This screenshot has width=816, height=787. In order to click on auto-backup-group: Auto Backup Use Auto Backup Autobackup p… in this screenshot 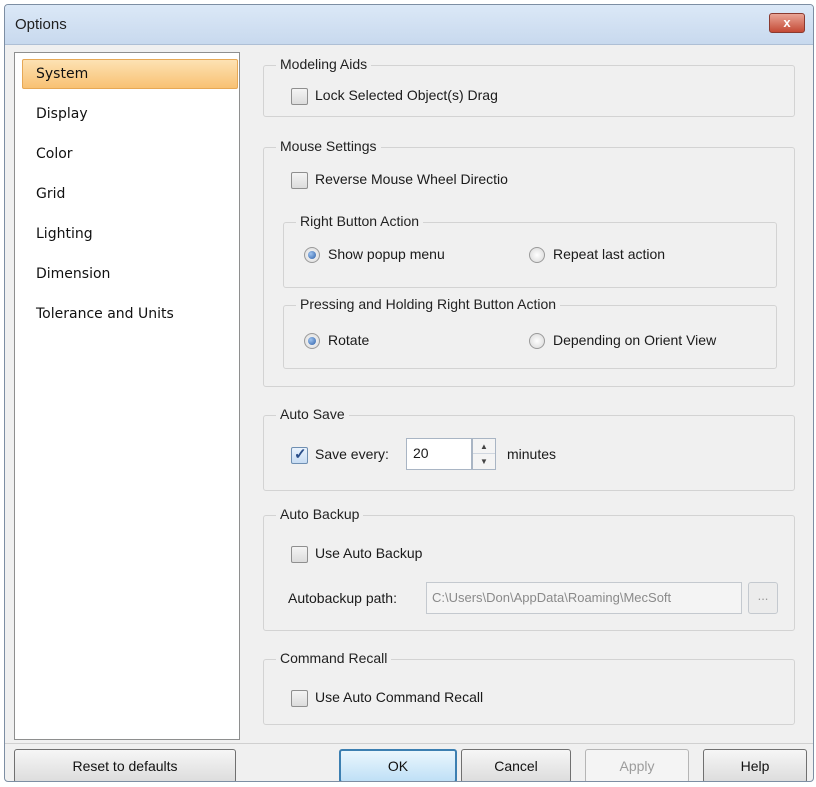, I will do `click(529, 568)`.